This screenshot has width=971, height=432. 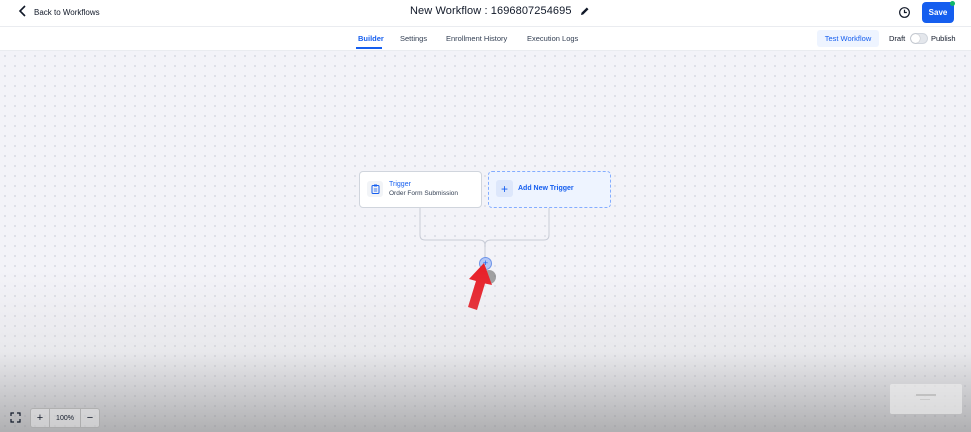 I want to click on active-tab-indicator, so click(x=369, y=48).